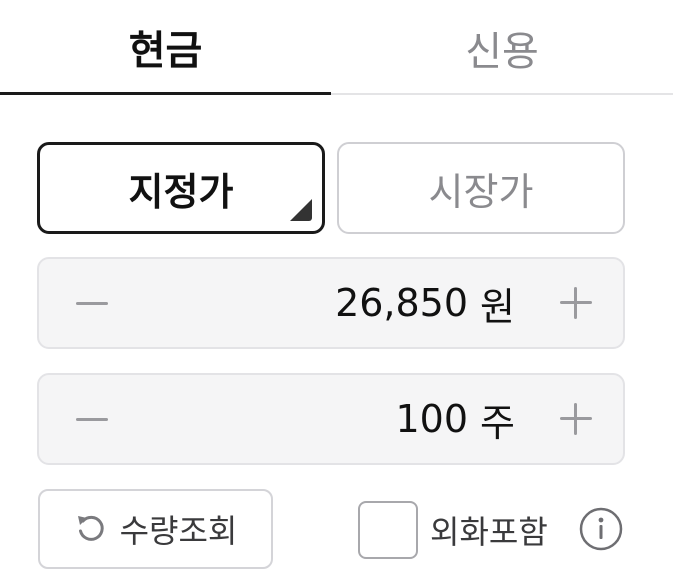 This screenshot has height=587, width=673. Describe the element at coordinates (91, 529) in the screenshot. I see `refresh-icon` at that location.